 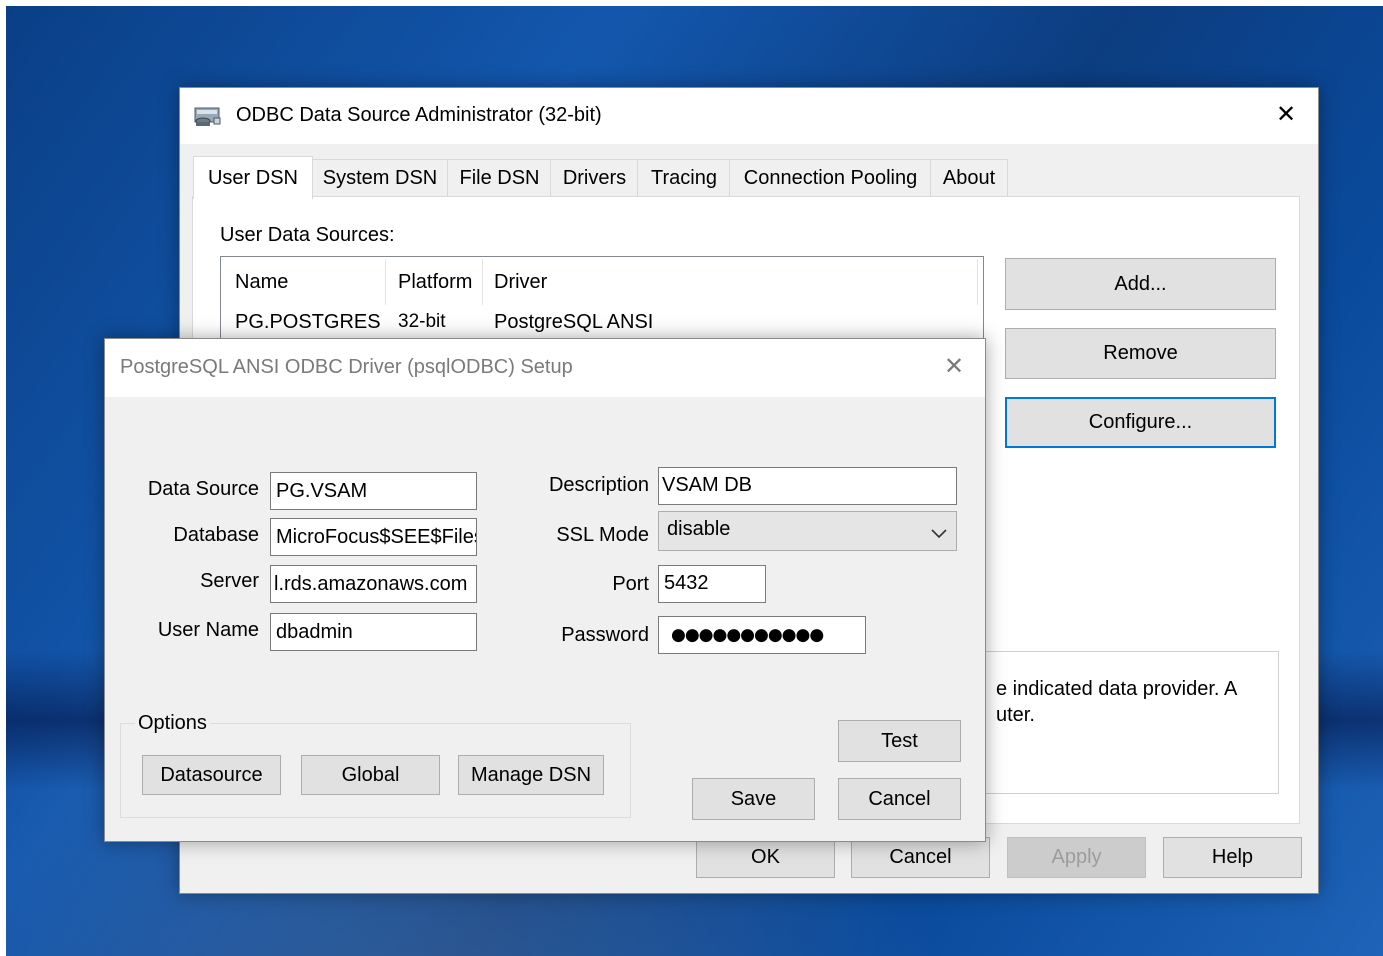 I want to click on table-row: PG.POSTGRES 32-bit PostgreSQL ANSI, so click(x=601, y=324).